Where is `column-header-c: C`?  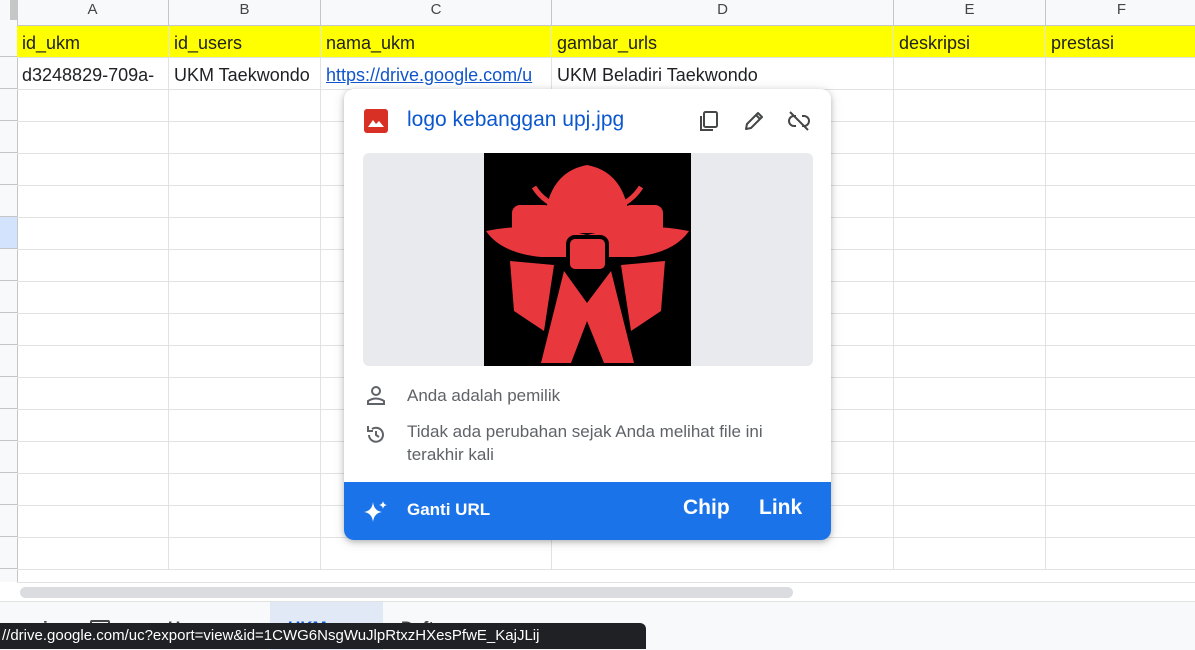 column-header-c: C is located at coordinates (436, 12).